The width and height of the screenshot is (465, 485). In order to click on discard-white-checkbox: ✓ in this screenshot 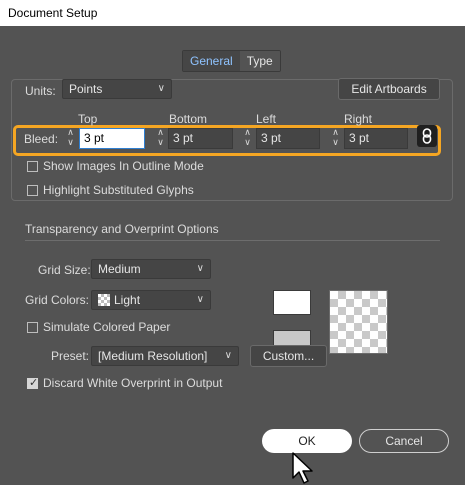, I will do `click(33, 383)`.